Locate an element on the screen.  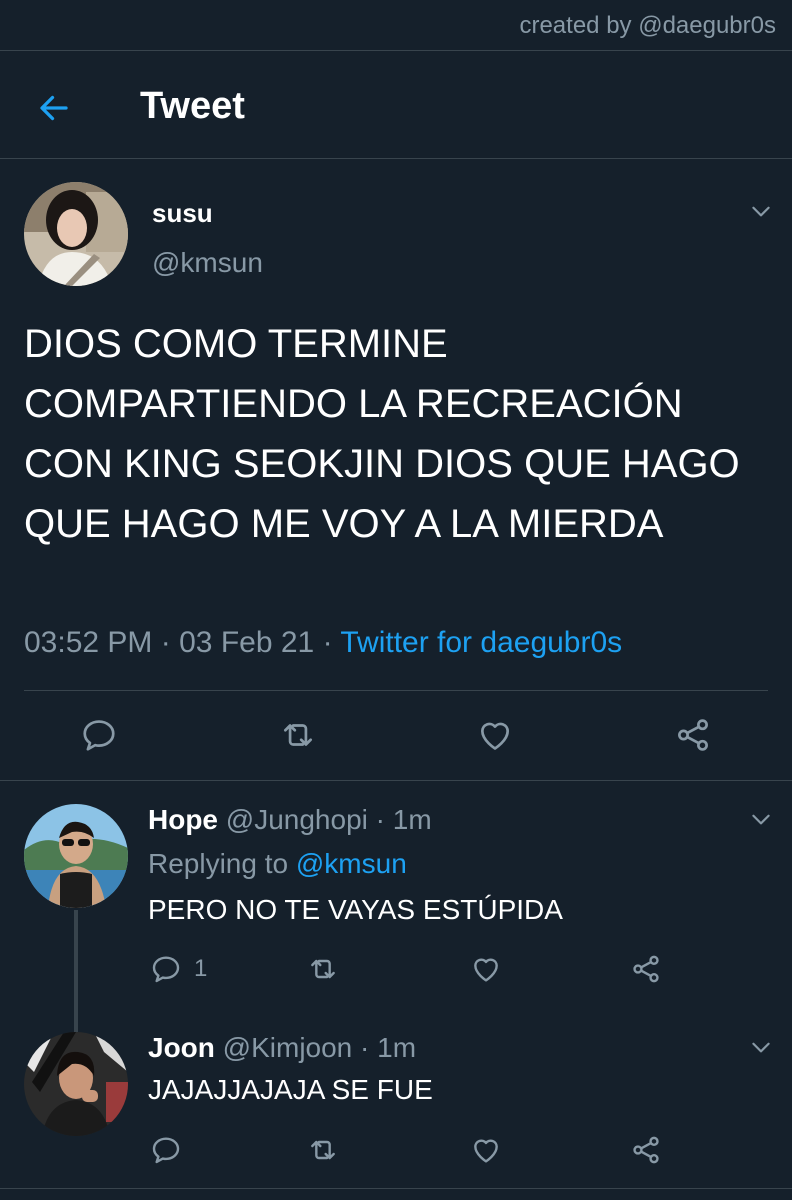
author-handle: @kmsun is located at coordinates (207, 263).